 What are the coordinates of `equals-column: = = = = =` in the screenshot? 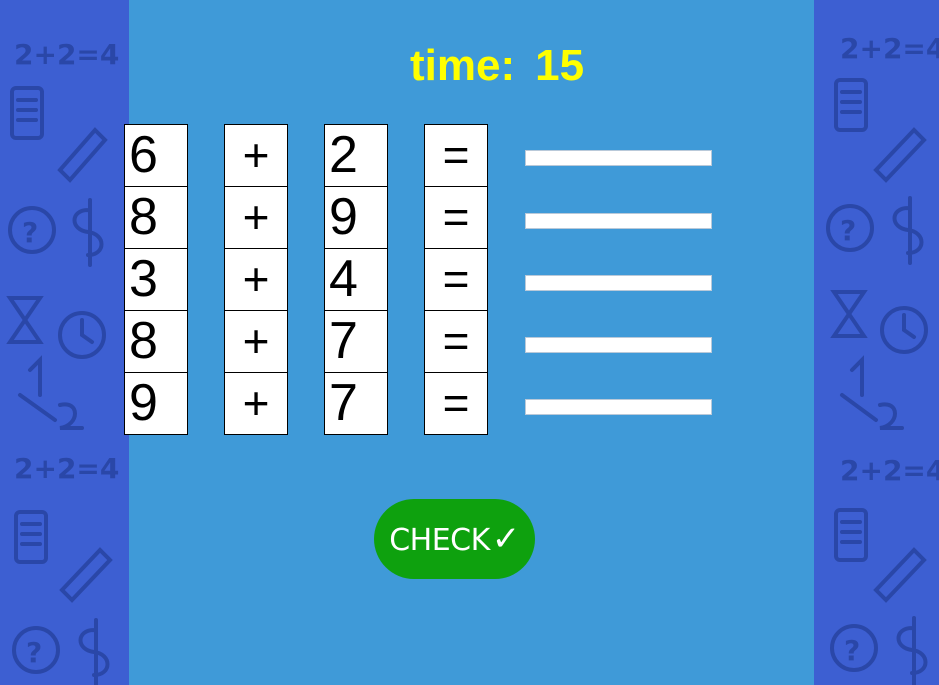 It's located at (456, 279).